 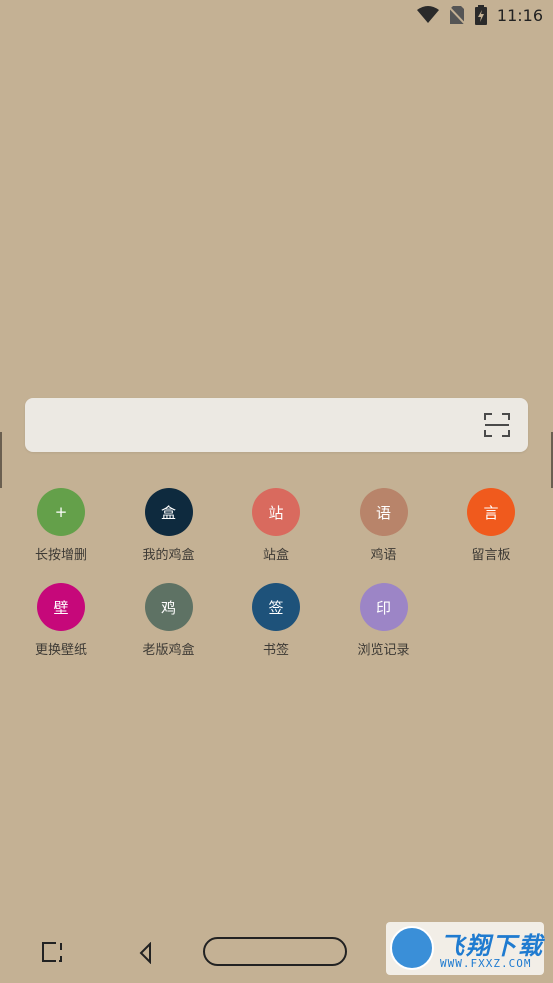 I want to click on shortcut-label: 我的鸡盒, so click(x=168, y=555).